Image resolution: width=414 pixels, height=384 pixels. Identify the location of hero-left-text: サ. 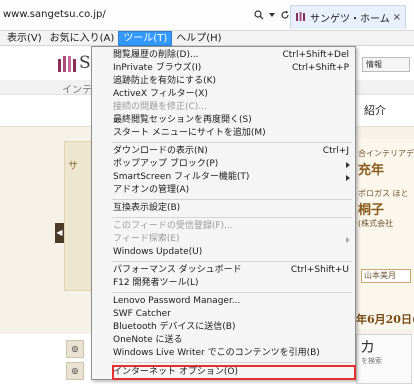
(73, 166).